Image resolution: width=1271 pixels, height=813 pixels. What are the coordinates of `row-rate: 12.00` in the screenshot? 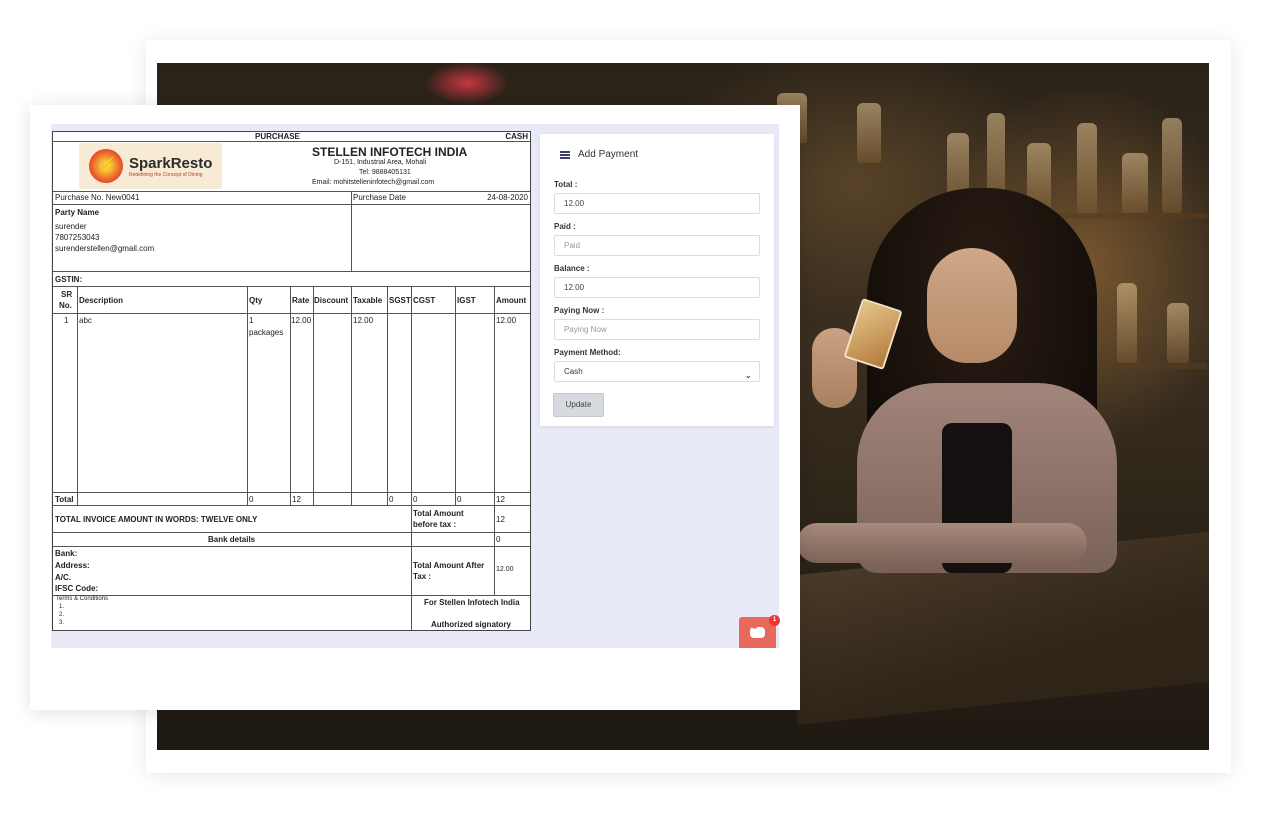 It's located at (301, 320).